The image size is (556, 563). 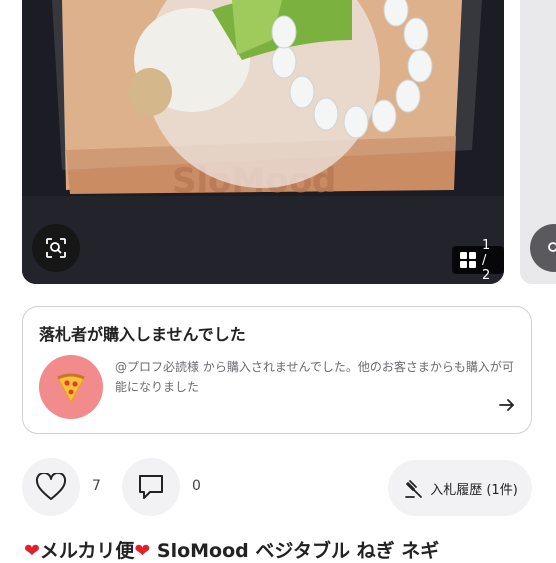 I want to click on comment-button, so click(x=151, y=487).